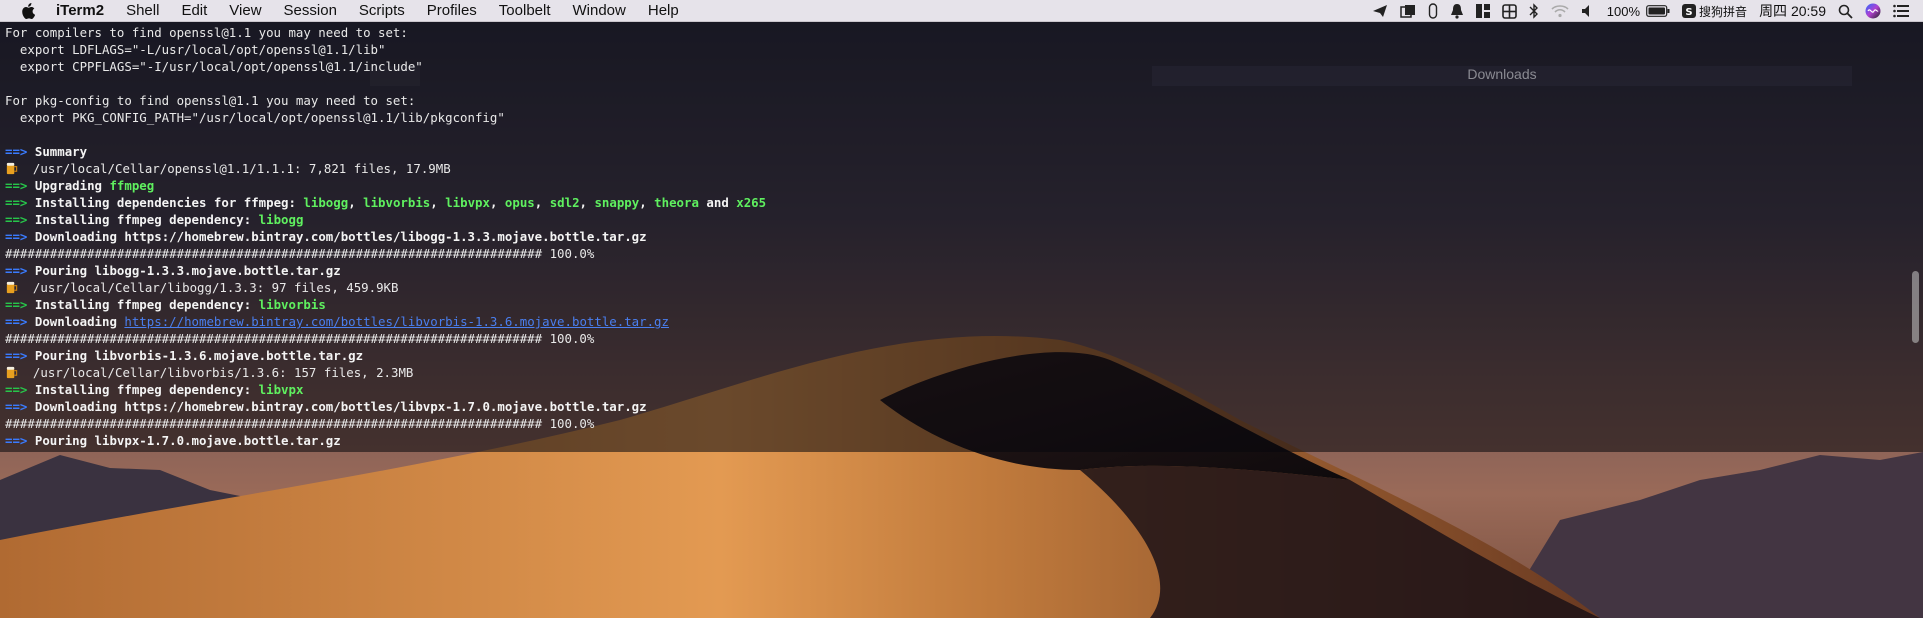  Describe the element at coordinates (1661, 11) in the screenshot. I see `battery-icon` at that location.